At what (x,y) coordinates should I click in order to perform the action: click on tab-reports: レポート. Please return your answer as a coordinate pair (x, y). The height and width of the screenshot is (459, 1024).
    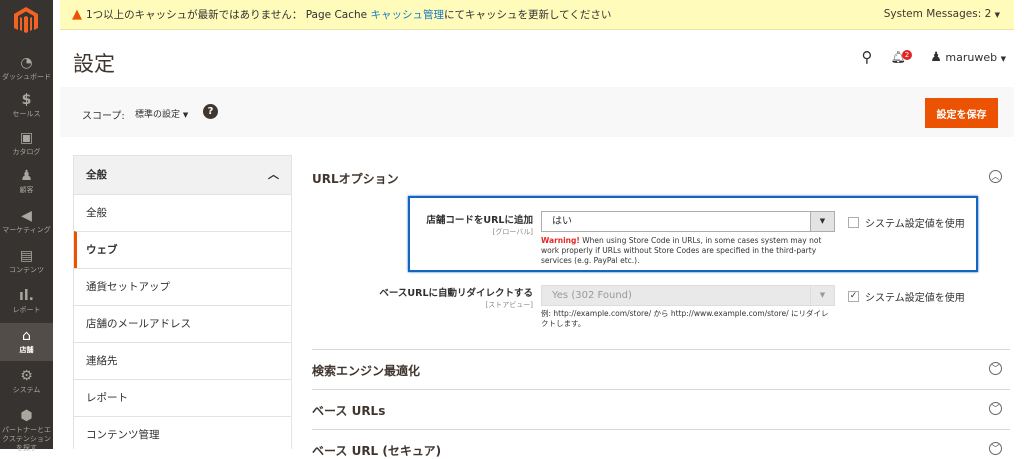
    Looking at the image, I should click on (182, 397).